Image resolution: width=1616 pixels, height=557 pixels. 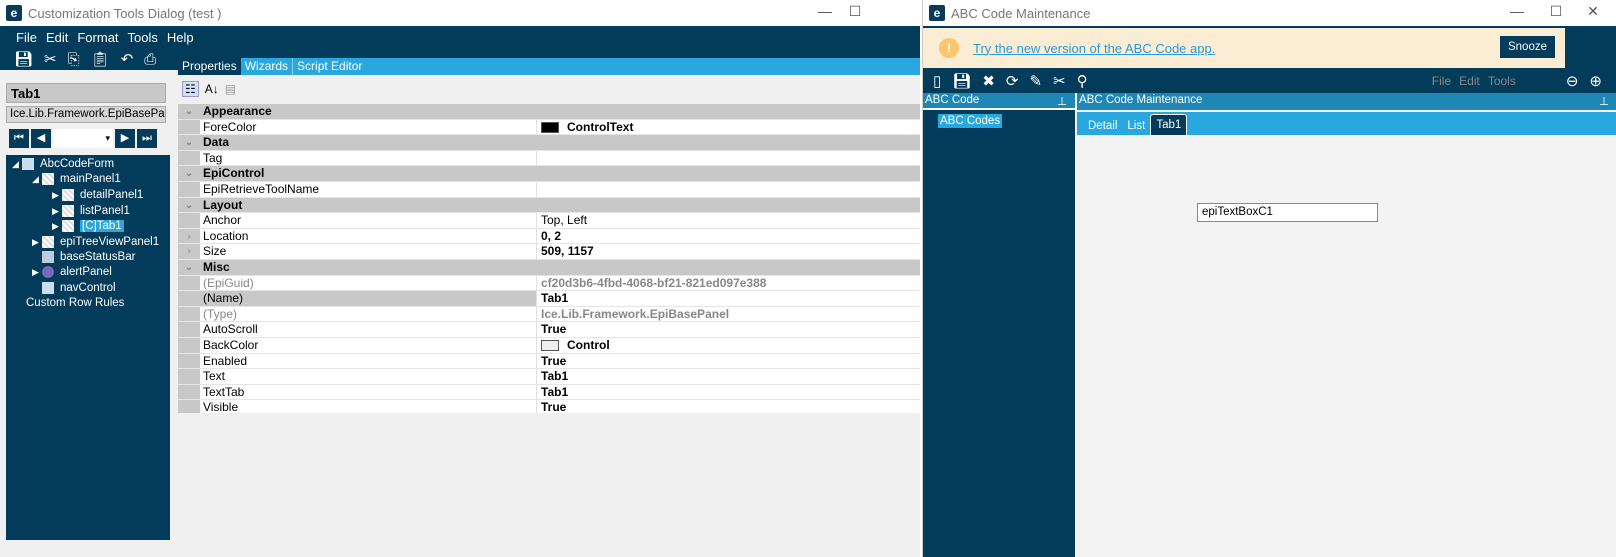 What do you see at coordinates (209, 66) in the screenshot?
I see `tab-properties: Properties` at bounding box center [209, 66].